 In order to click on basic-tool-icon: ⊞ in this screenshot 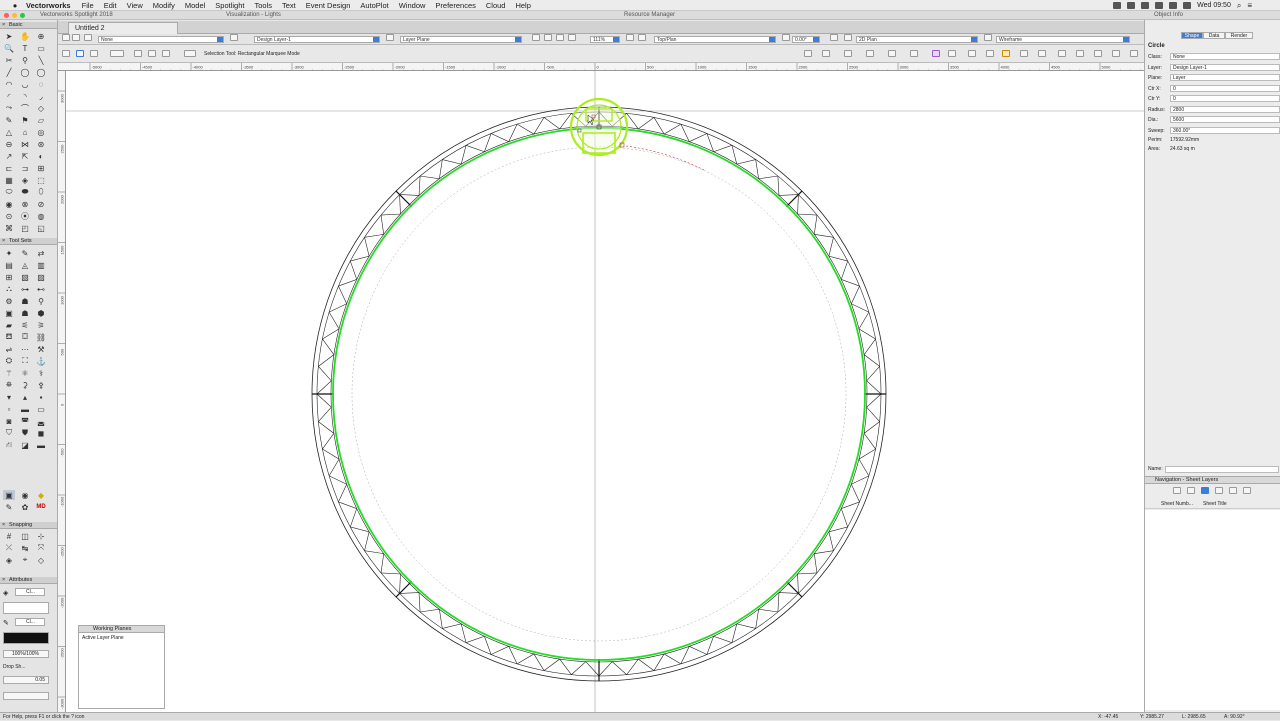, I will do `click(41, 168)`.